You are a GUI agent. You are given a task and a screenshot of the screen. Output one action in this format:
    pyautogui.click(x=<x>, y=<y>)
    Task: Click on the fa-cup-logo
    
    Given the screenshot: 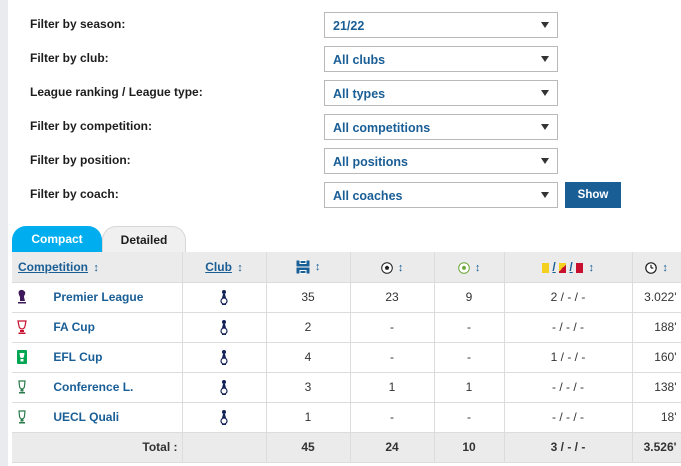 What is the action you would take?
    pyautogui.click(x=22, y=327)
    